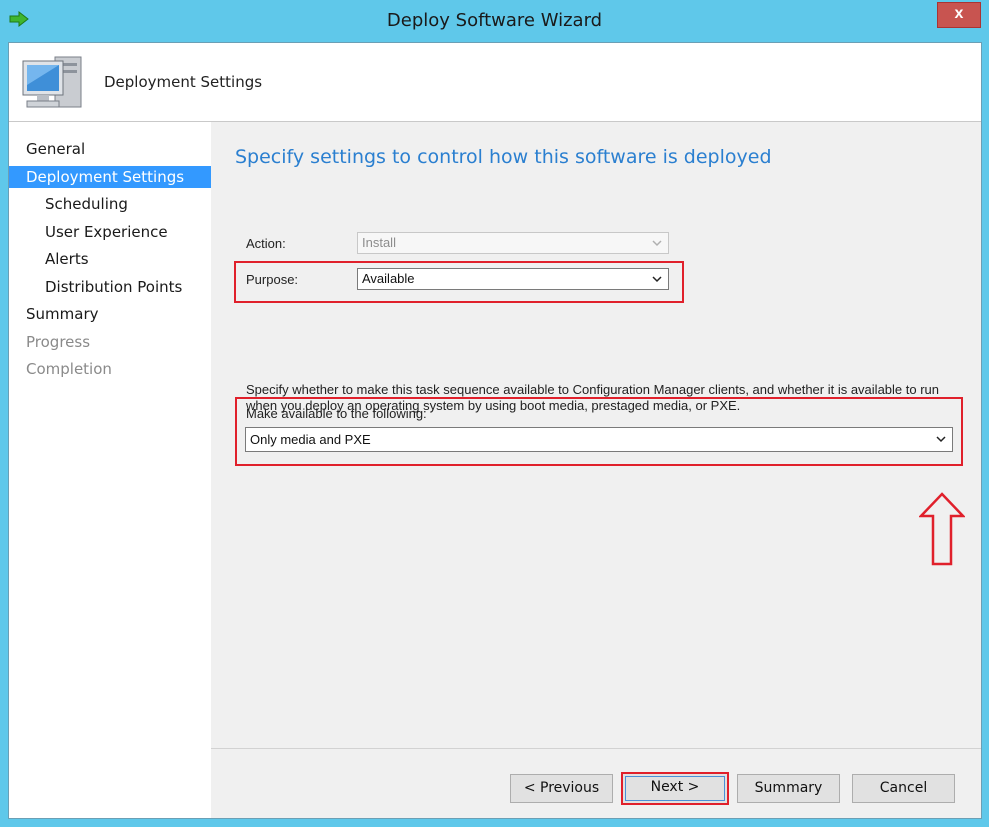 The width and height of the screenshot is (989, 827). What do you see at coordinates (266, 243) in the screenshot?
I see `action-label: Action:` at bounding box center [266, 243].